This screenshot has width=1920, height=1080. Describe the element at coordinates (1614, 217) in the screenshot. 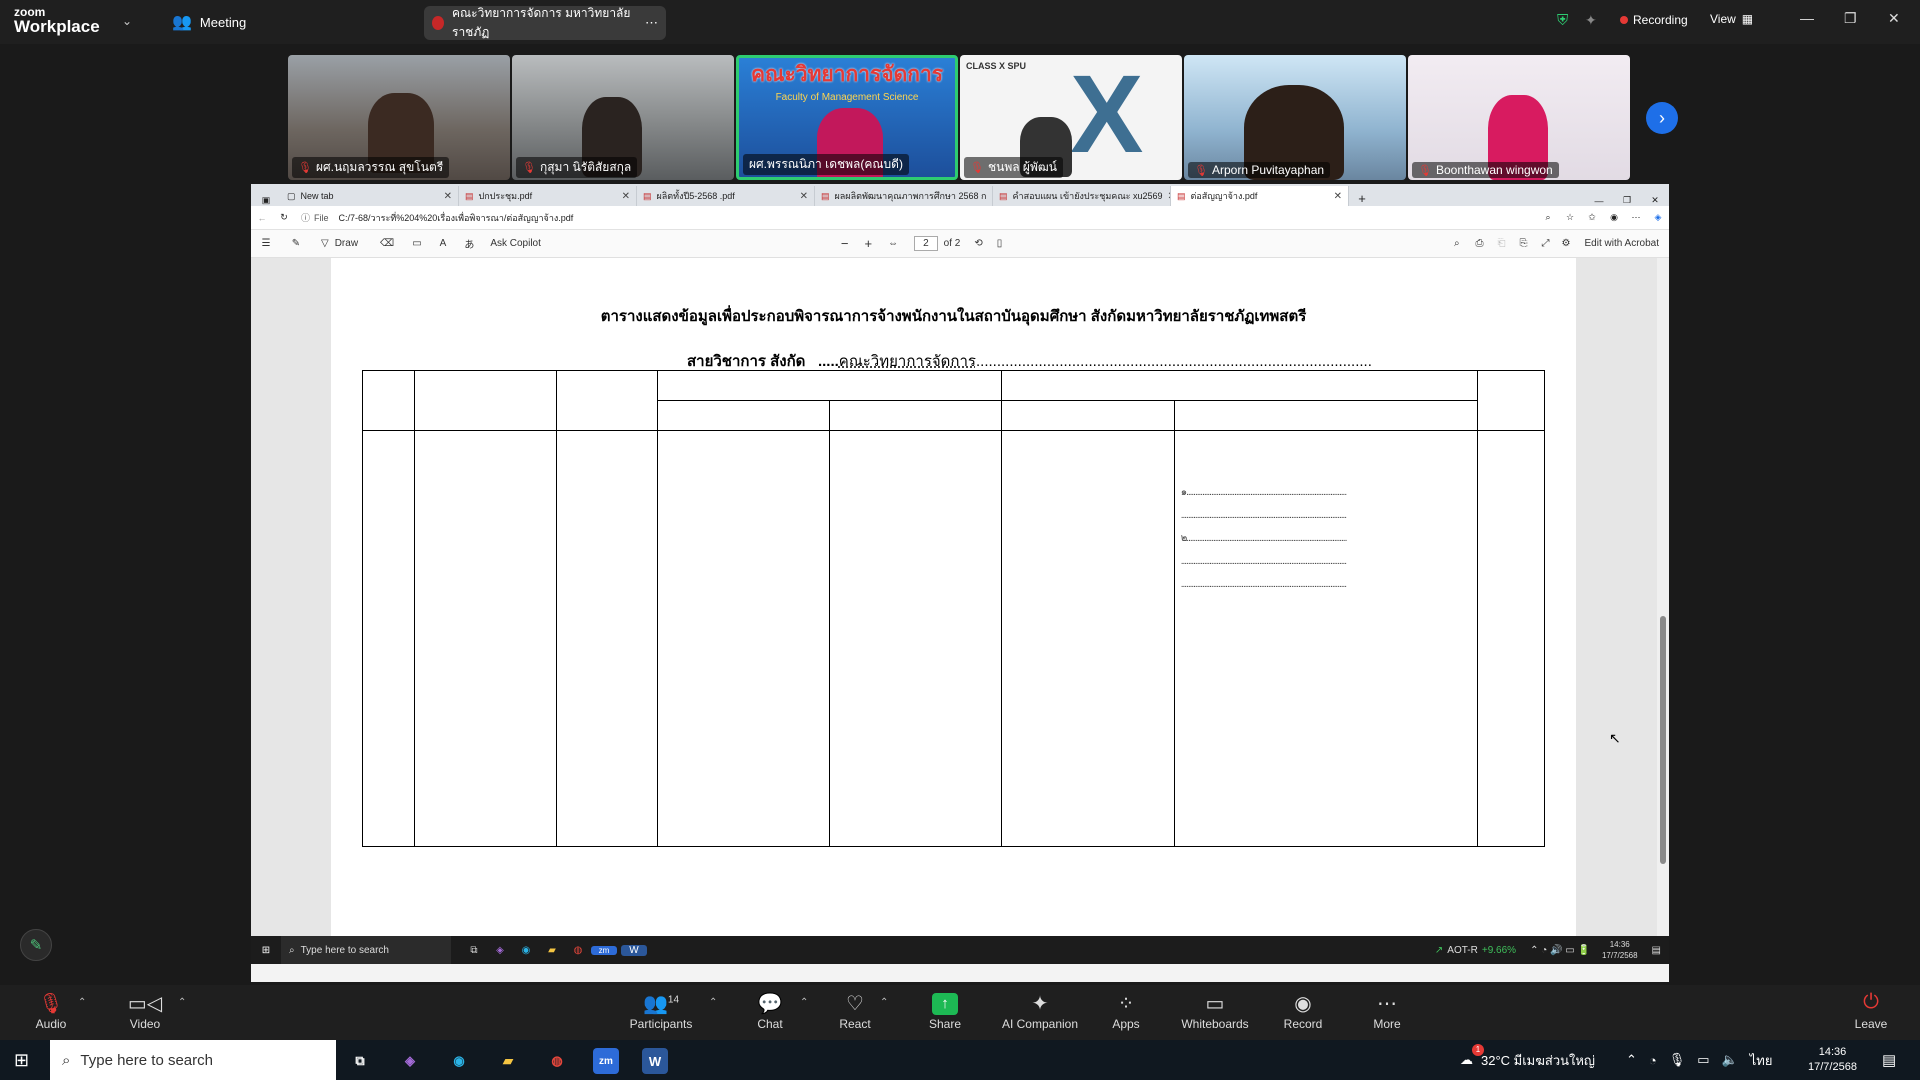

I see `profile-icon: ◉` at that location.